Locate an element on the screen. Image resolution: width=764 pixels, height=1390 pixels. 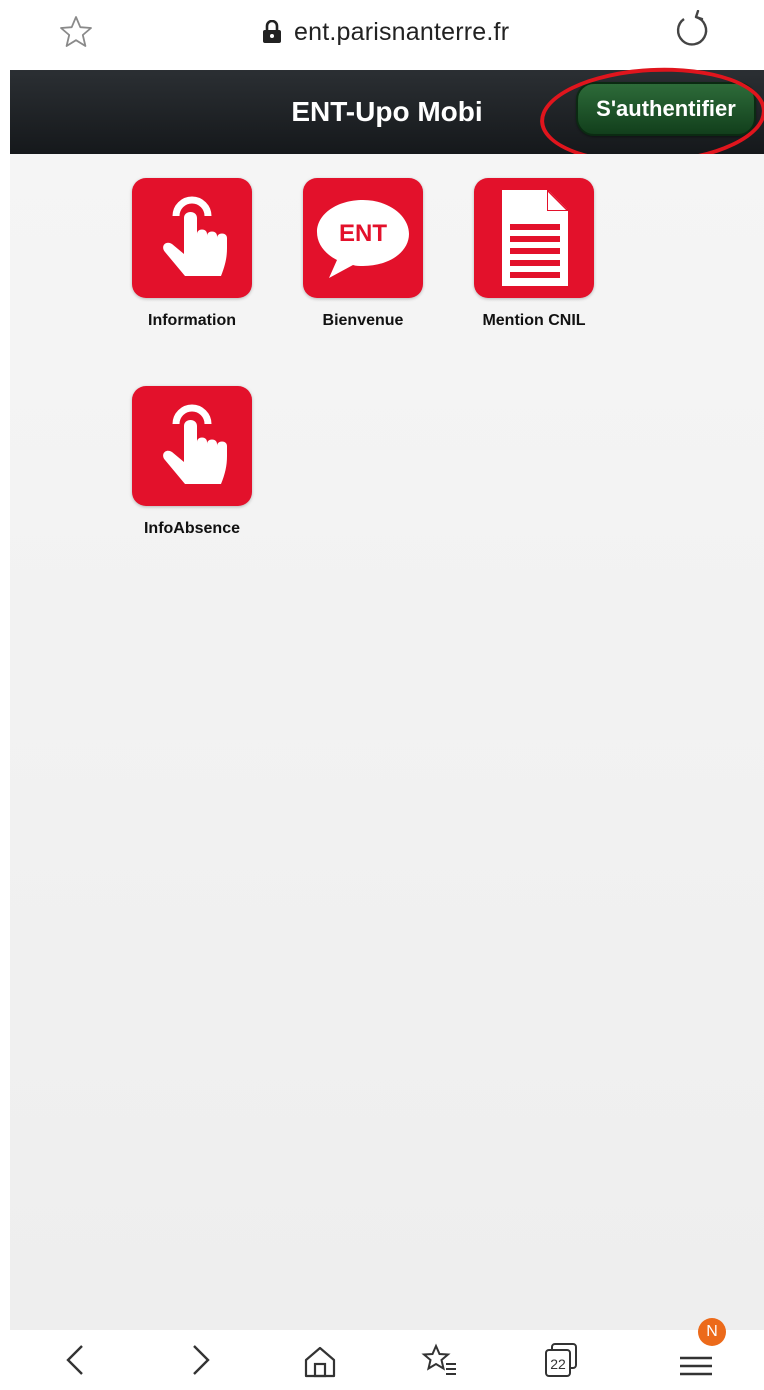
ent-badge-text: ENT is located at coordinates (363, 233).